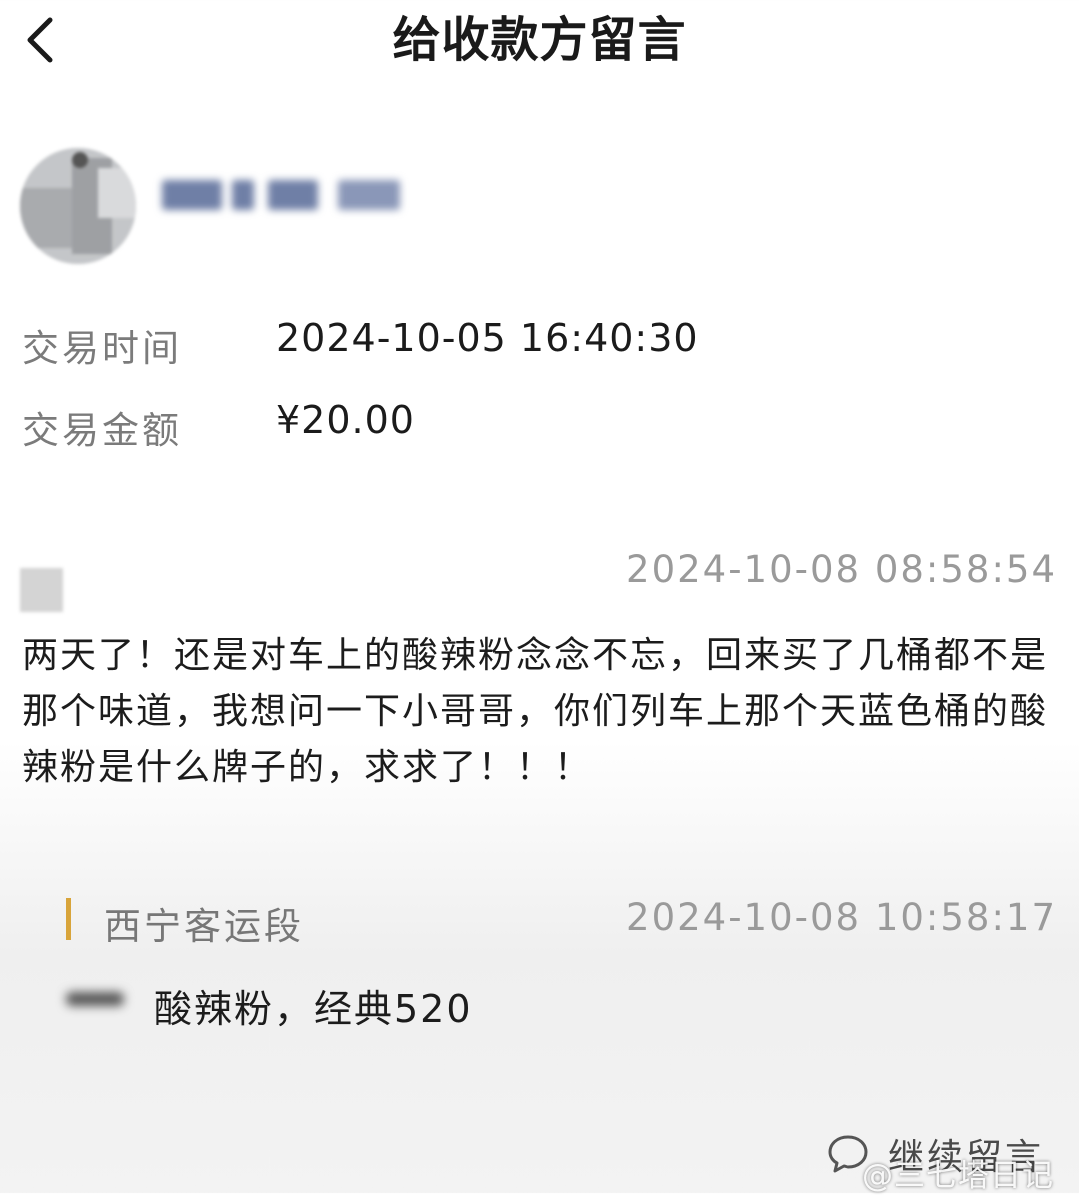 The width and height of the screenshot is (1079, 1195). I want to click on reply-text: 酸辣粉，经典520, so click(313, 1009).